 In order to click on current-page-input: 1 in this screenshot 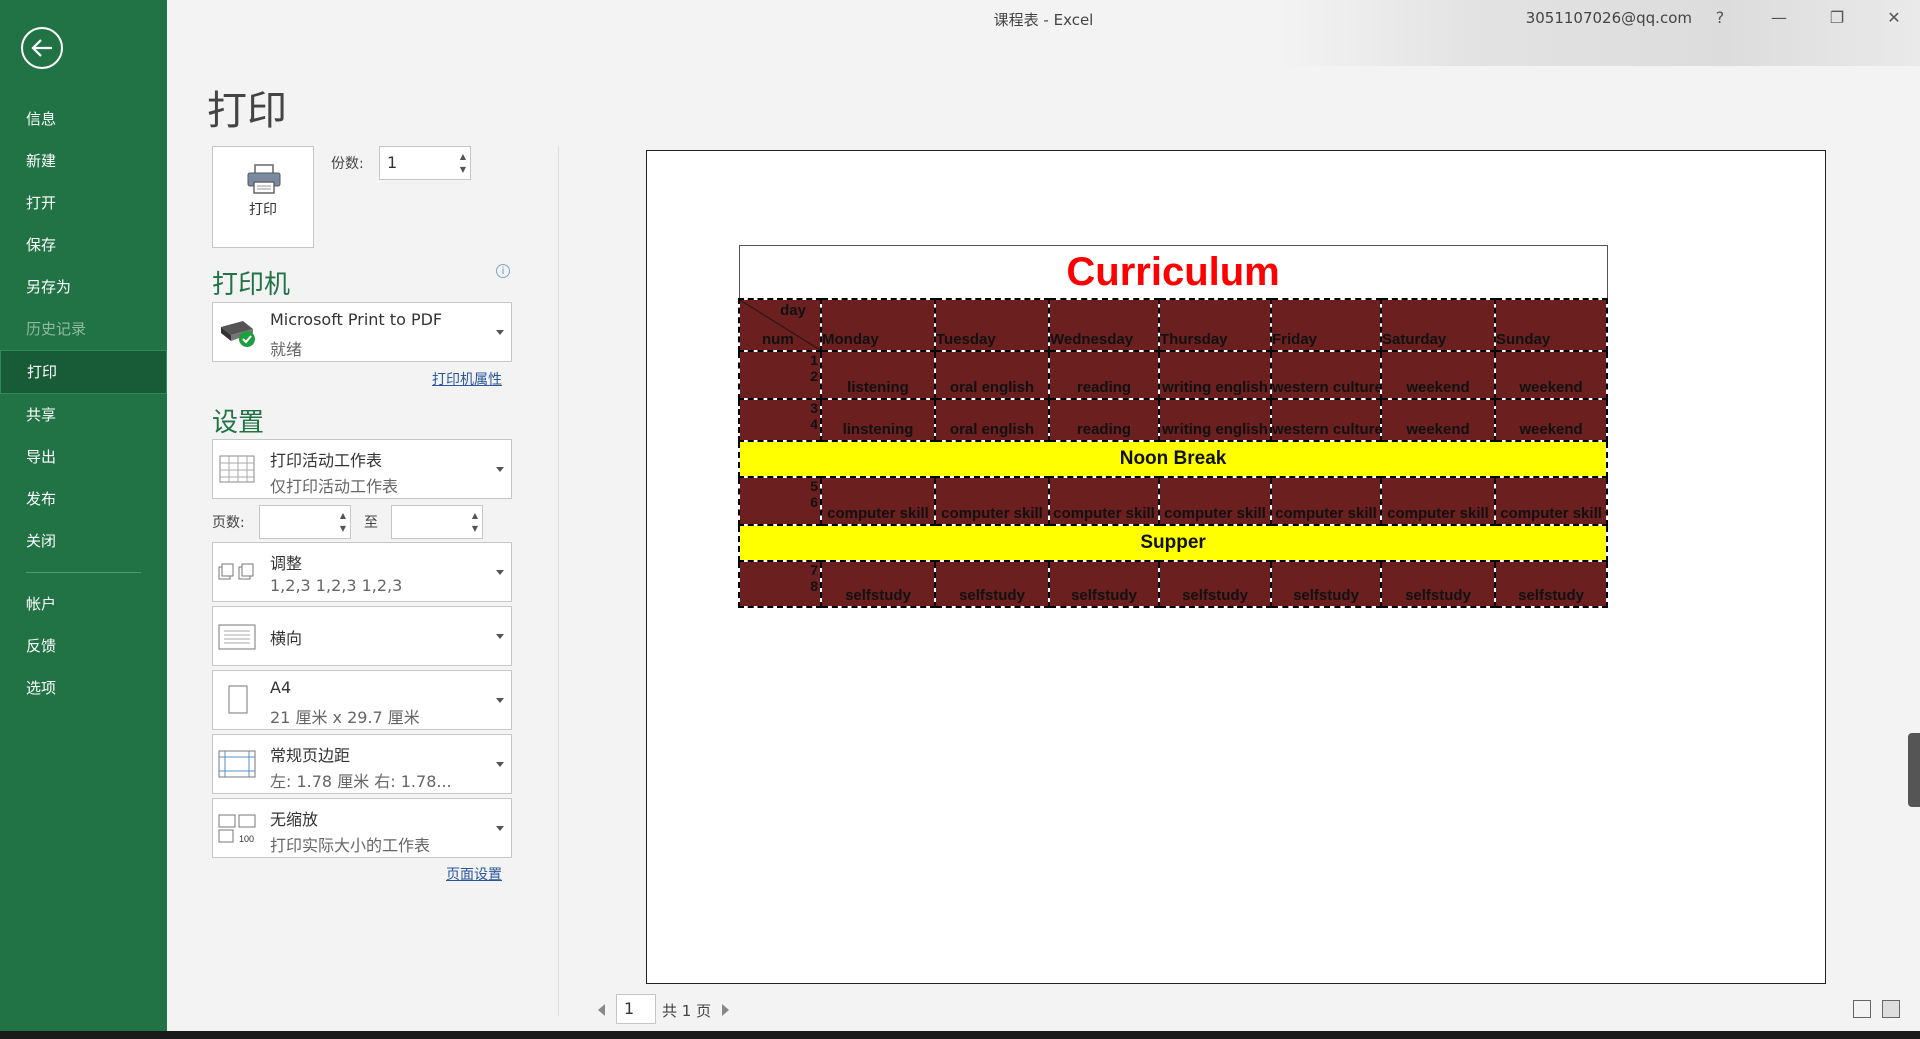, I will do `click(636, 1009)`.